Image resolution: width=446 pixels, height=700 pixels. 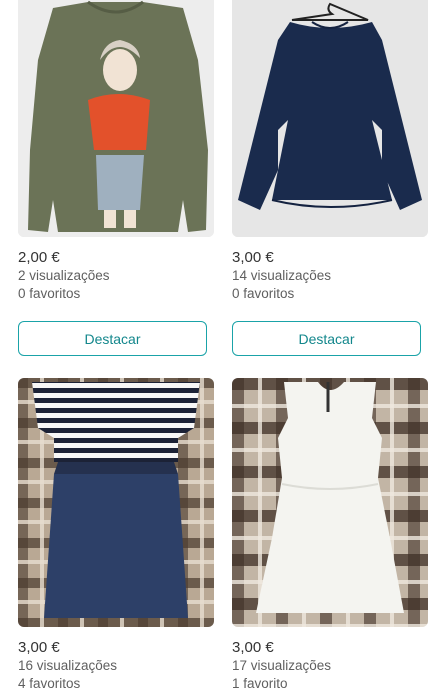 What do you see at coordinates (282, 665) in the screenshot?
I see `listing-views: 17 visualizações` at bounding box center [282, 665].